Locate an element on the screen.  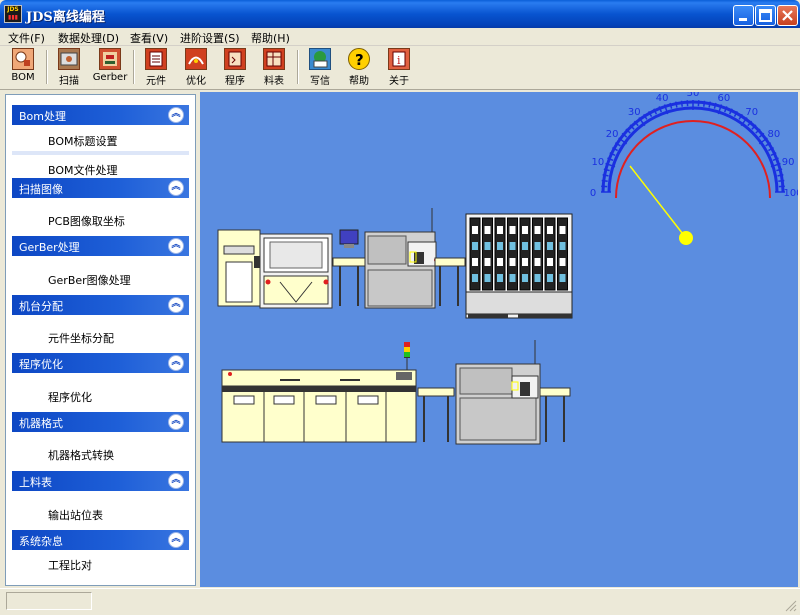
toolbar-about-button: i 关于 is located at coordinates (399, 68).